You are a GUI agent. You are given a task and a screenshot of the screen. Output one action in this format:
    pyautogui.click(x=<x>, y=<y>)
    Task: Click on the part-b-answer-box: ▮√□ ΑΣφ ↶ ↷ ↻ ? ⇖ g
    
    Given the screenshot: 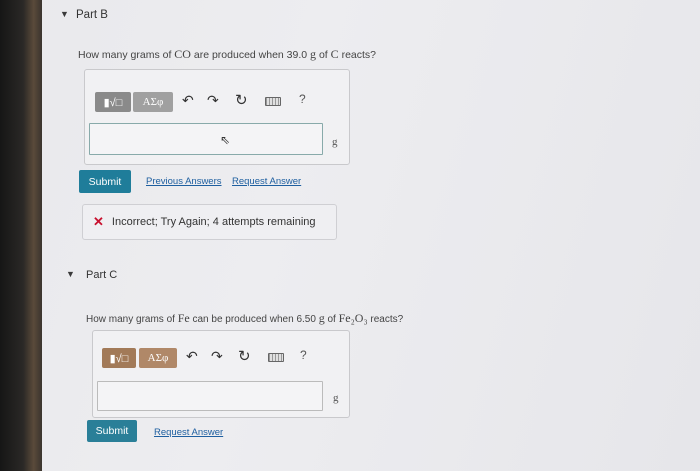 What is the action you would take?
    pyautogui.click(x=217, y=117)
    